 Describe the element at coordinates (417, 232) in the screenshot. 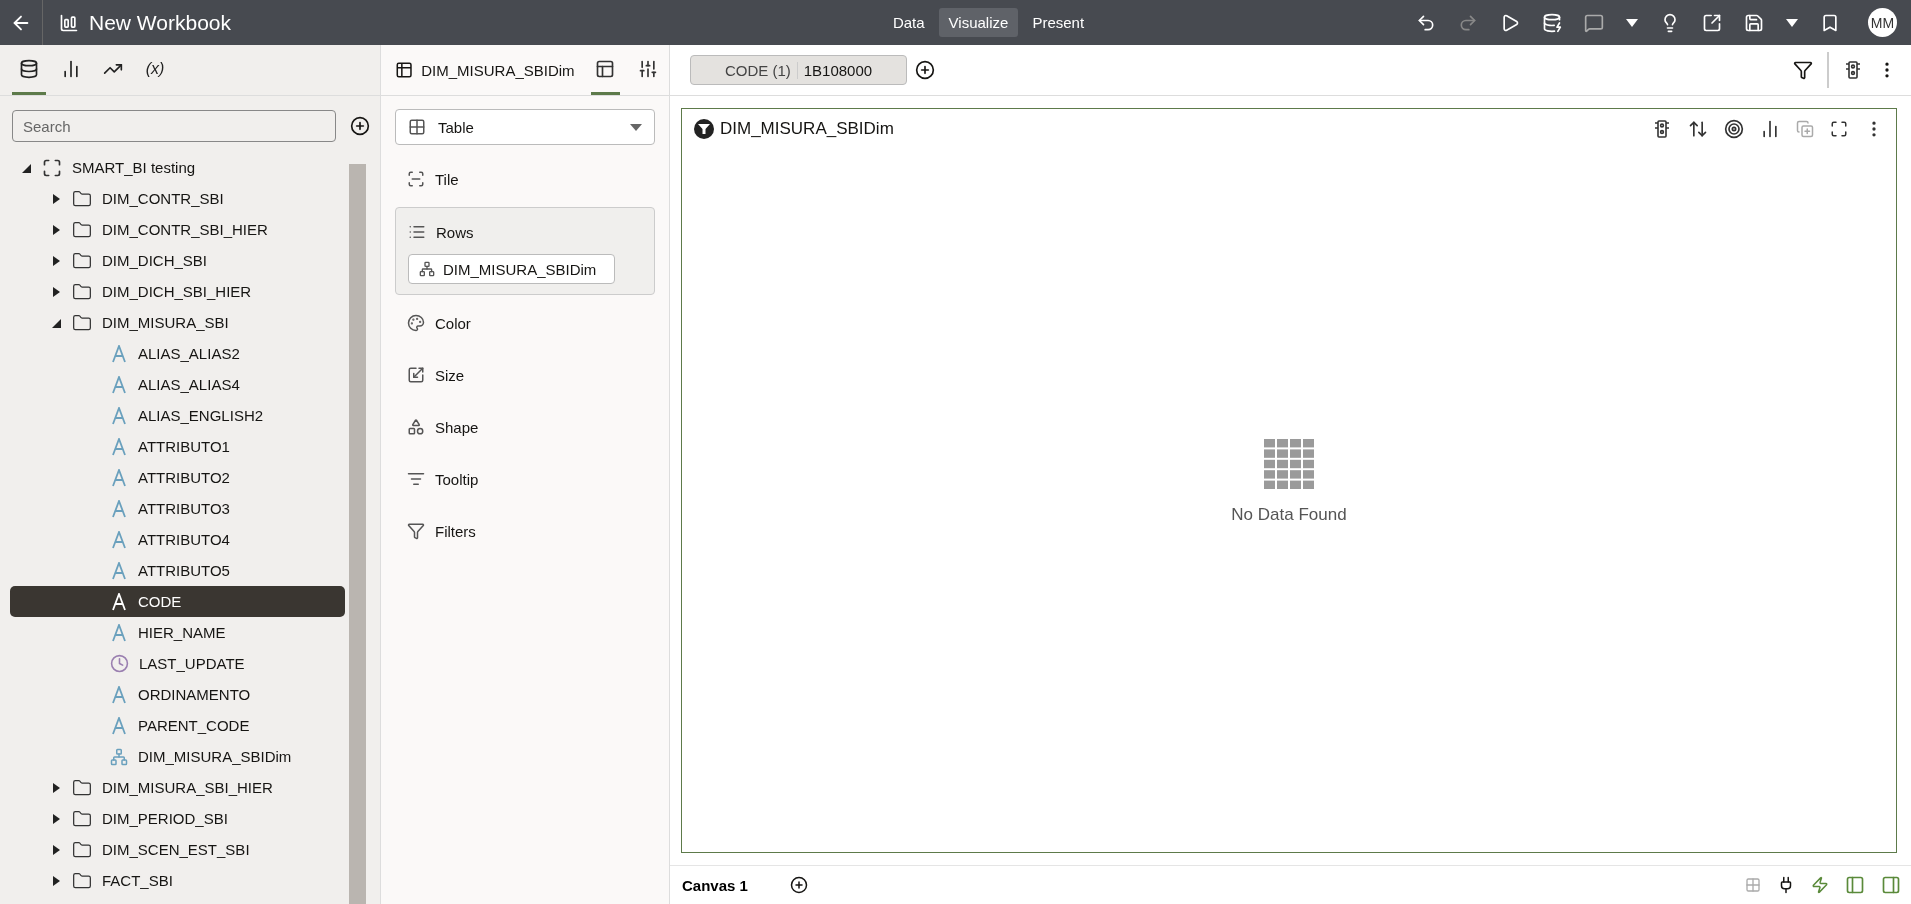

I see `rows-icon` at that location.